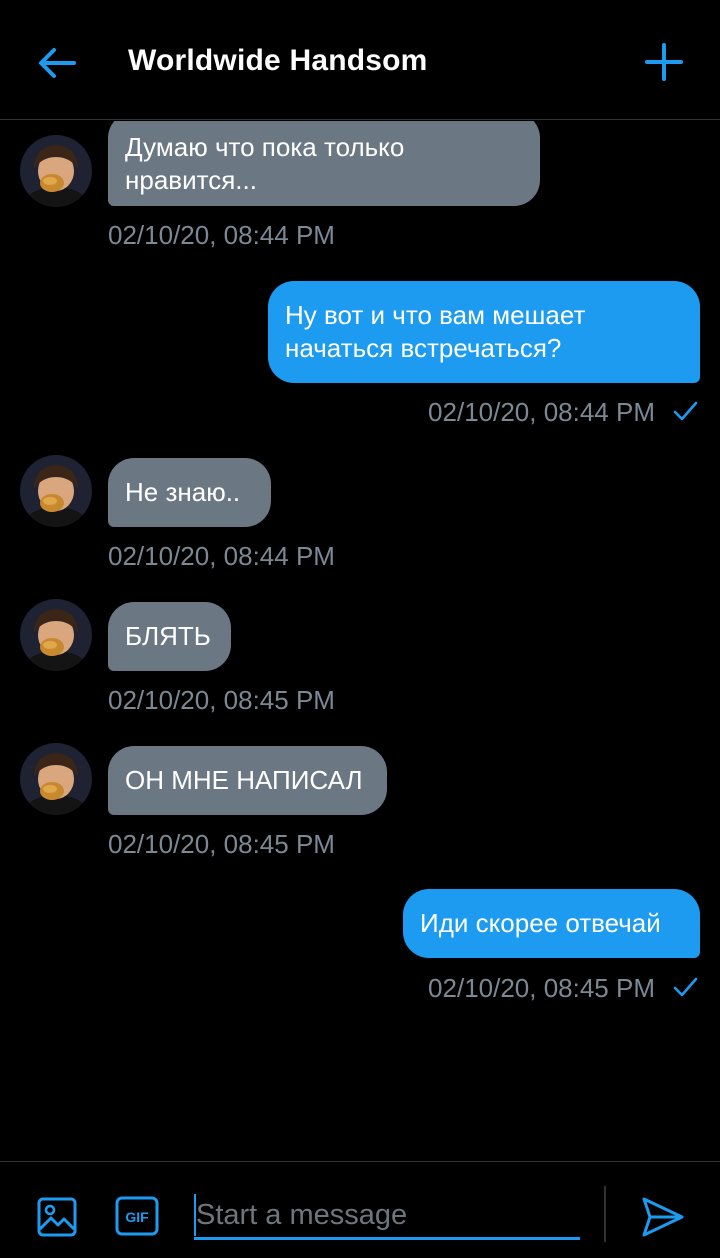 The height and width of the screenshot is (1258, 720). Describe the element at coordinates (265, 147) in the screenshot. I see `message-text: Думаю что пока только` at that location.